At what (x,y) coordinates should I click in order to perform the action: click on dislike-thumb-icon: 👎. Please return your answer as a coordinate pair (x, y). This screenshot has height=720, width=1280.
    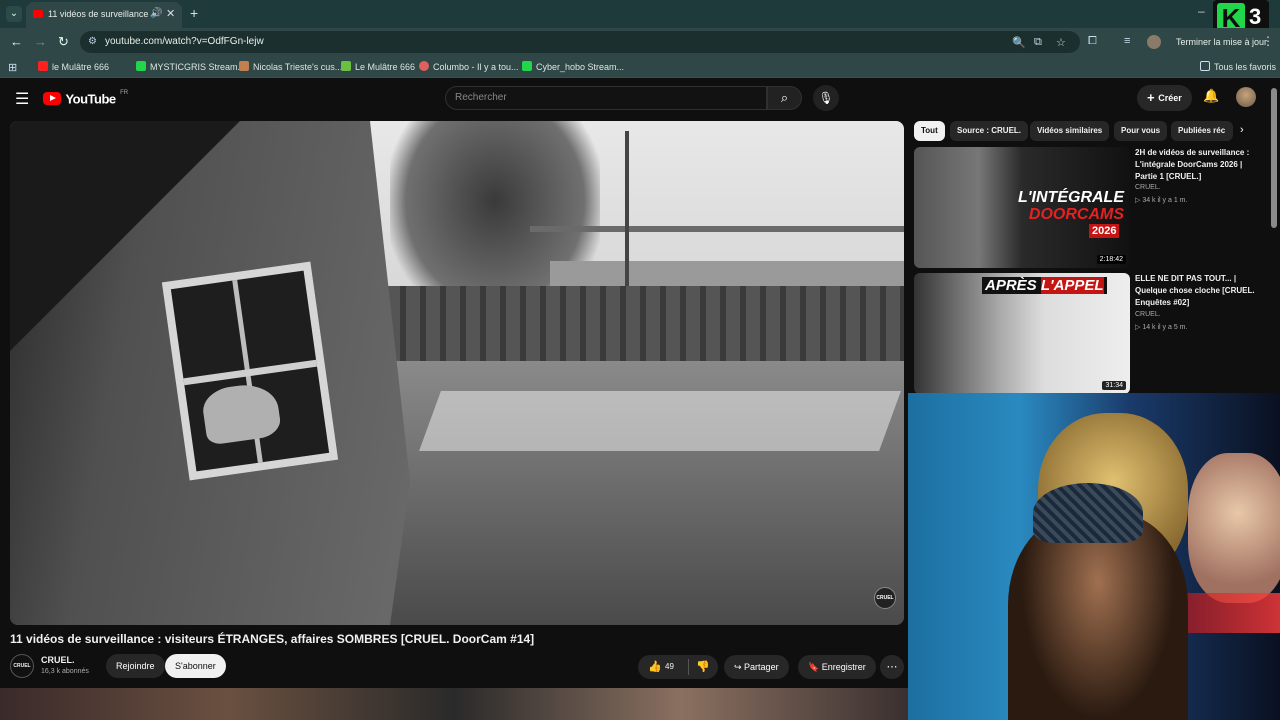
    Looking at the image, I should click on (703, 666).